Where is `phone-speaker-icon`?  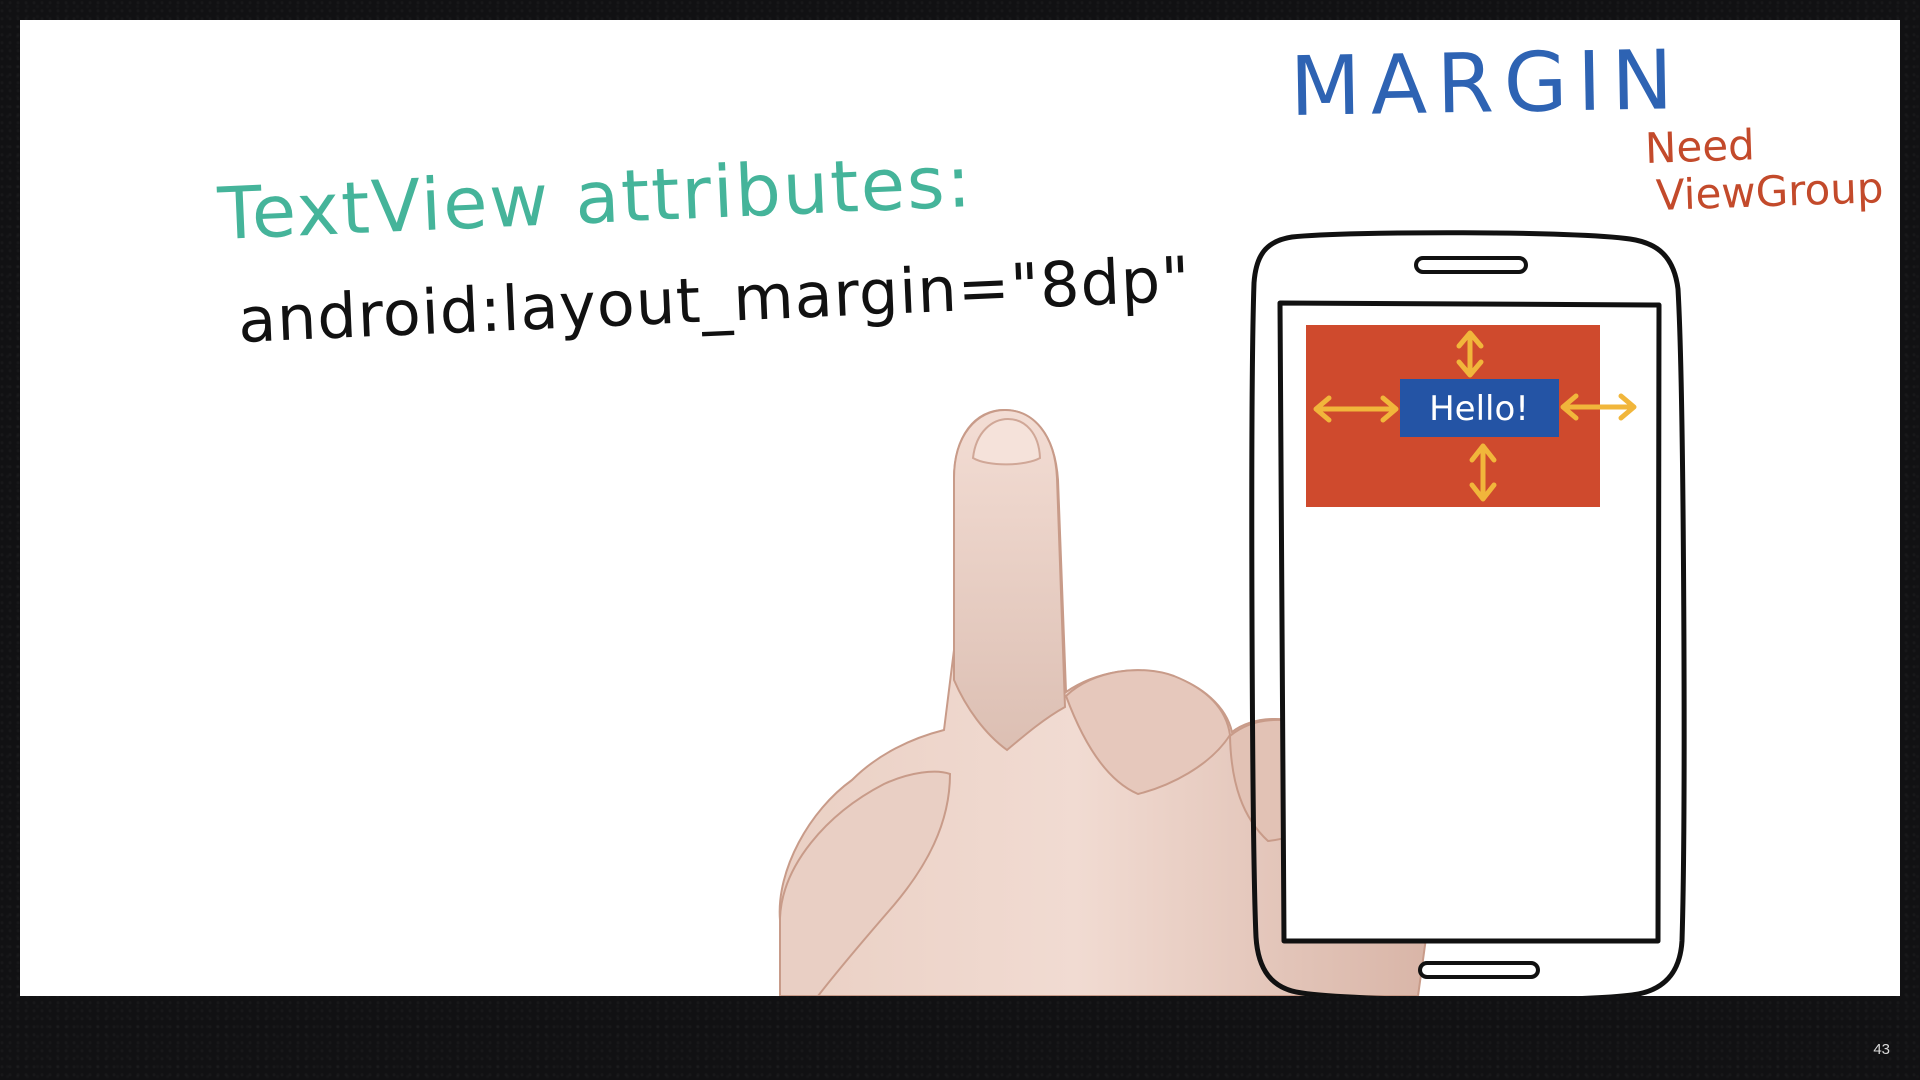 phone-speaker-icon is located at coordinates (1471, 265).